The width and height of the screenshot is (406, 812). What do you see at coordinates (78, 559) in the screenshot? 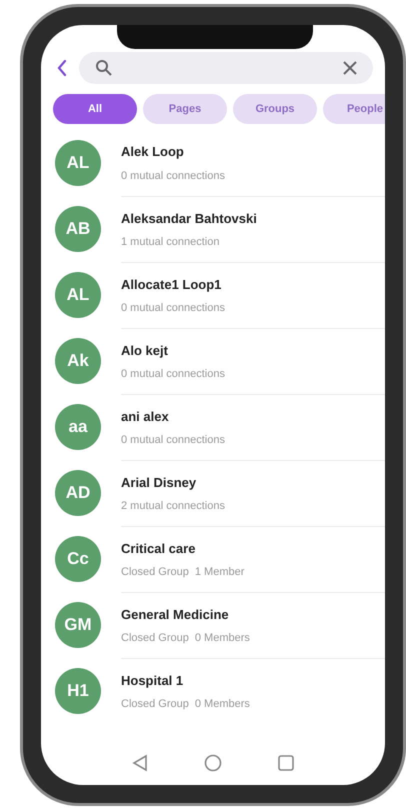
I see `avatar: Cc` at bounding box center [78, 559].